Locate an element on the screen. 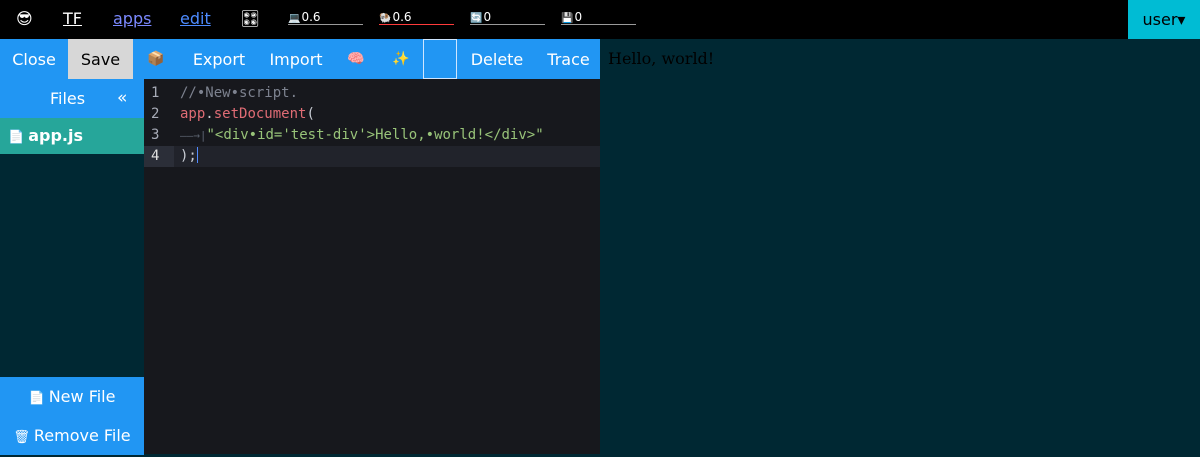 This screenshot has height=457, width=1200. preview-test-div: Hello, world! is located at coordinates (661, 58).